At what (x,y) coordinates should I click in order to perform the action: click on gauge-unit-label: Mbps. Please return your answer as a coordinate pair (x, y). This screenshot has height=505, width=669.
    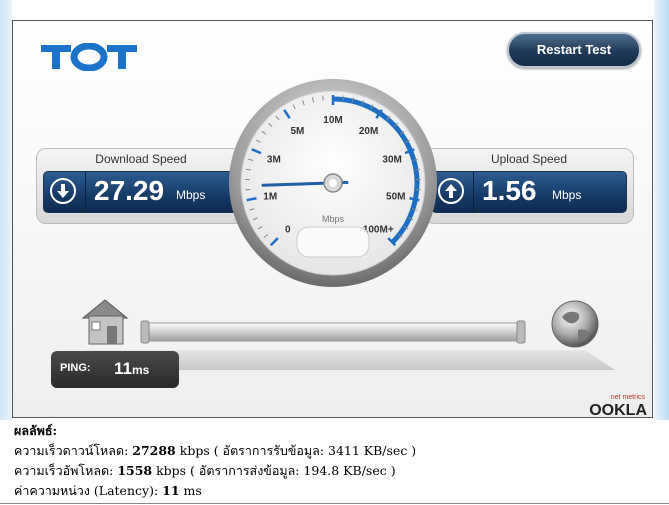
    Looking at the image, I should click on (333, 219).